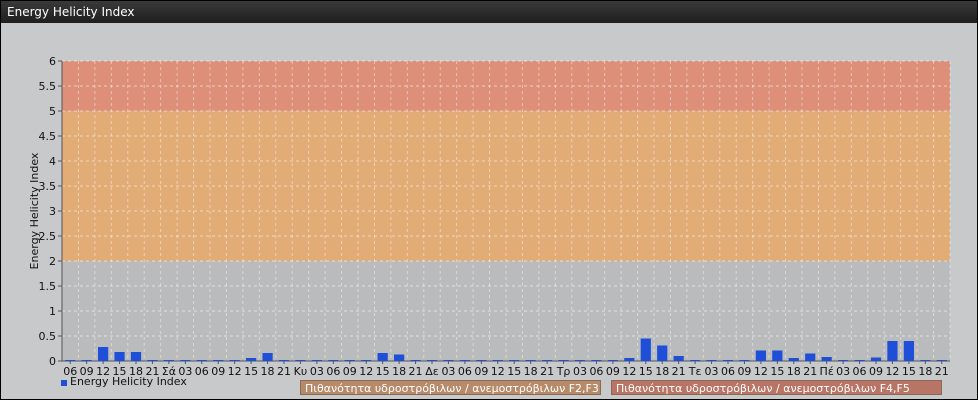 Image resolution: width=978 pixels, height=400 pixels. Describe the element at coordinates (52, 261) in the screenshot. I see `y-tick-label: 2` at that location.